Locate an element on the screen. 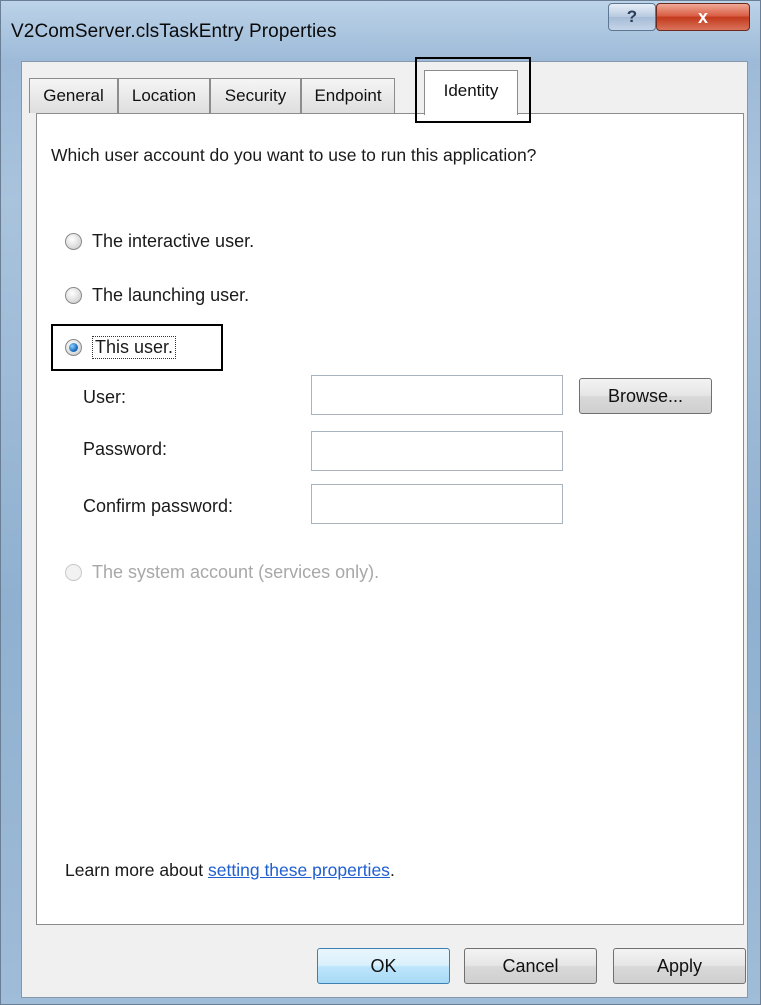  ok-button: OK is located at coordinates (383, 966).